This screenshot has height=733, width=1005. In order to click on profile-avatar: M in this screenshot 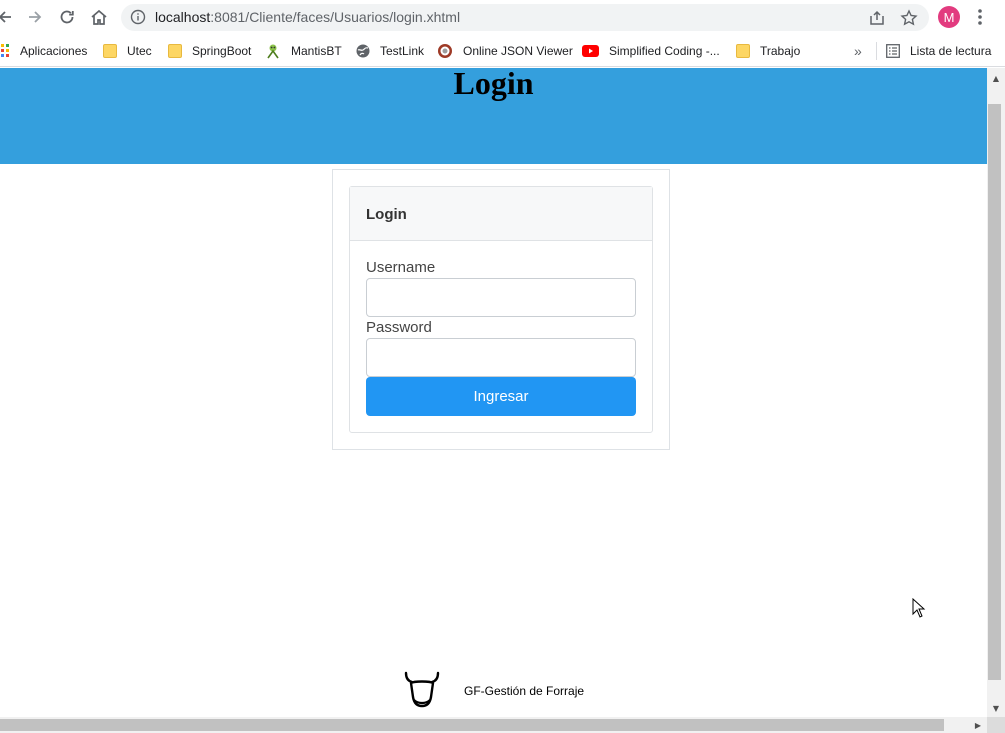, I will do `click(949, 17)`.